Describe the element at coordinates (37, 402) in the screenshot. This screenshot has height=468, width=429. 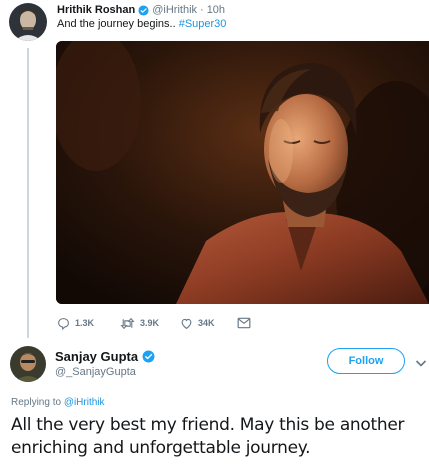
I see `replying-to-prefix: Replying to` at that location.